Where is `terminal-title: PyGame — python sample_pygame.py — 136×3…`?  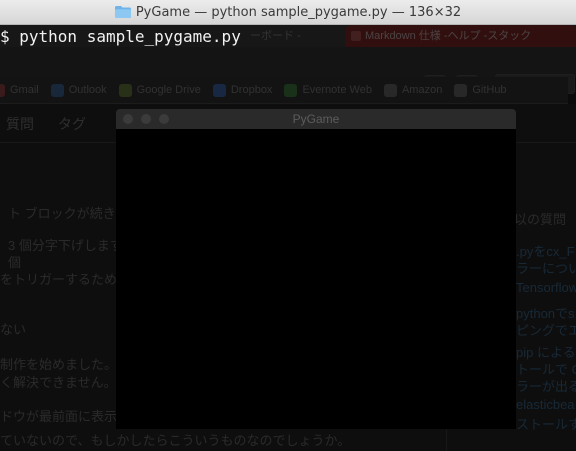
terminal-title: PyGame — python sample_pygame.py — 136×3… is located at coordinates (298, 12).